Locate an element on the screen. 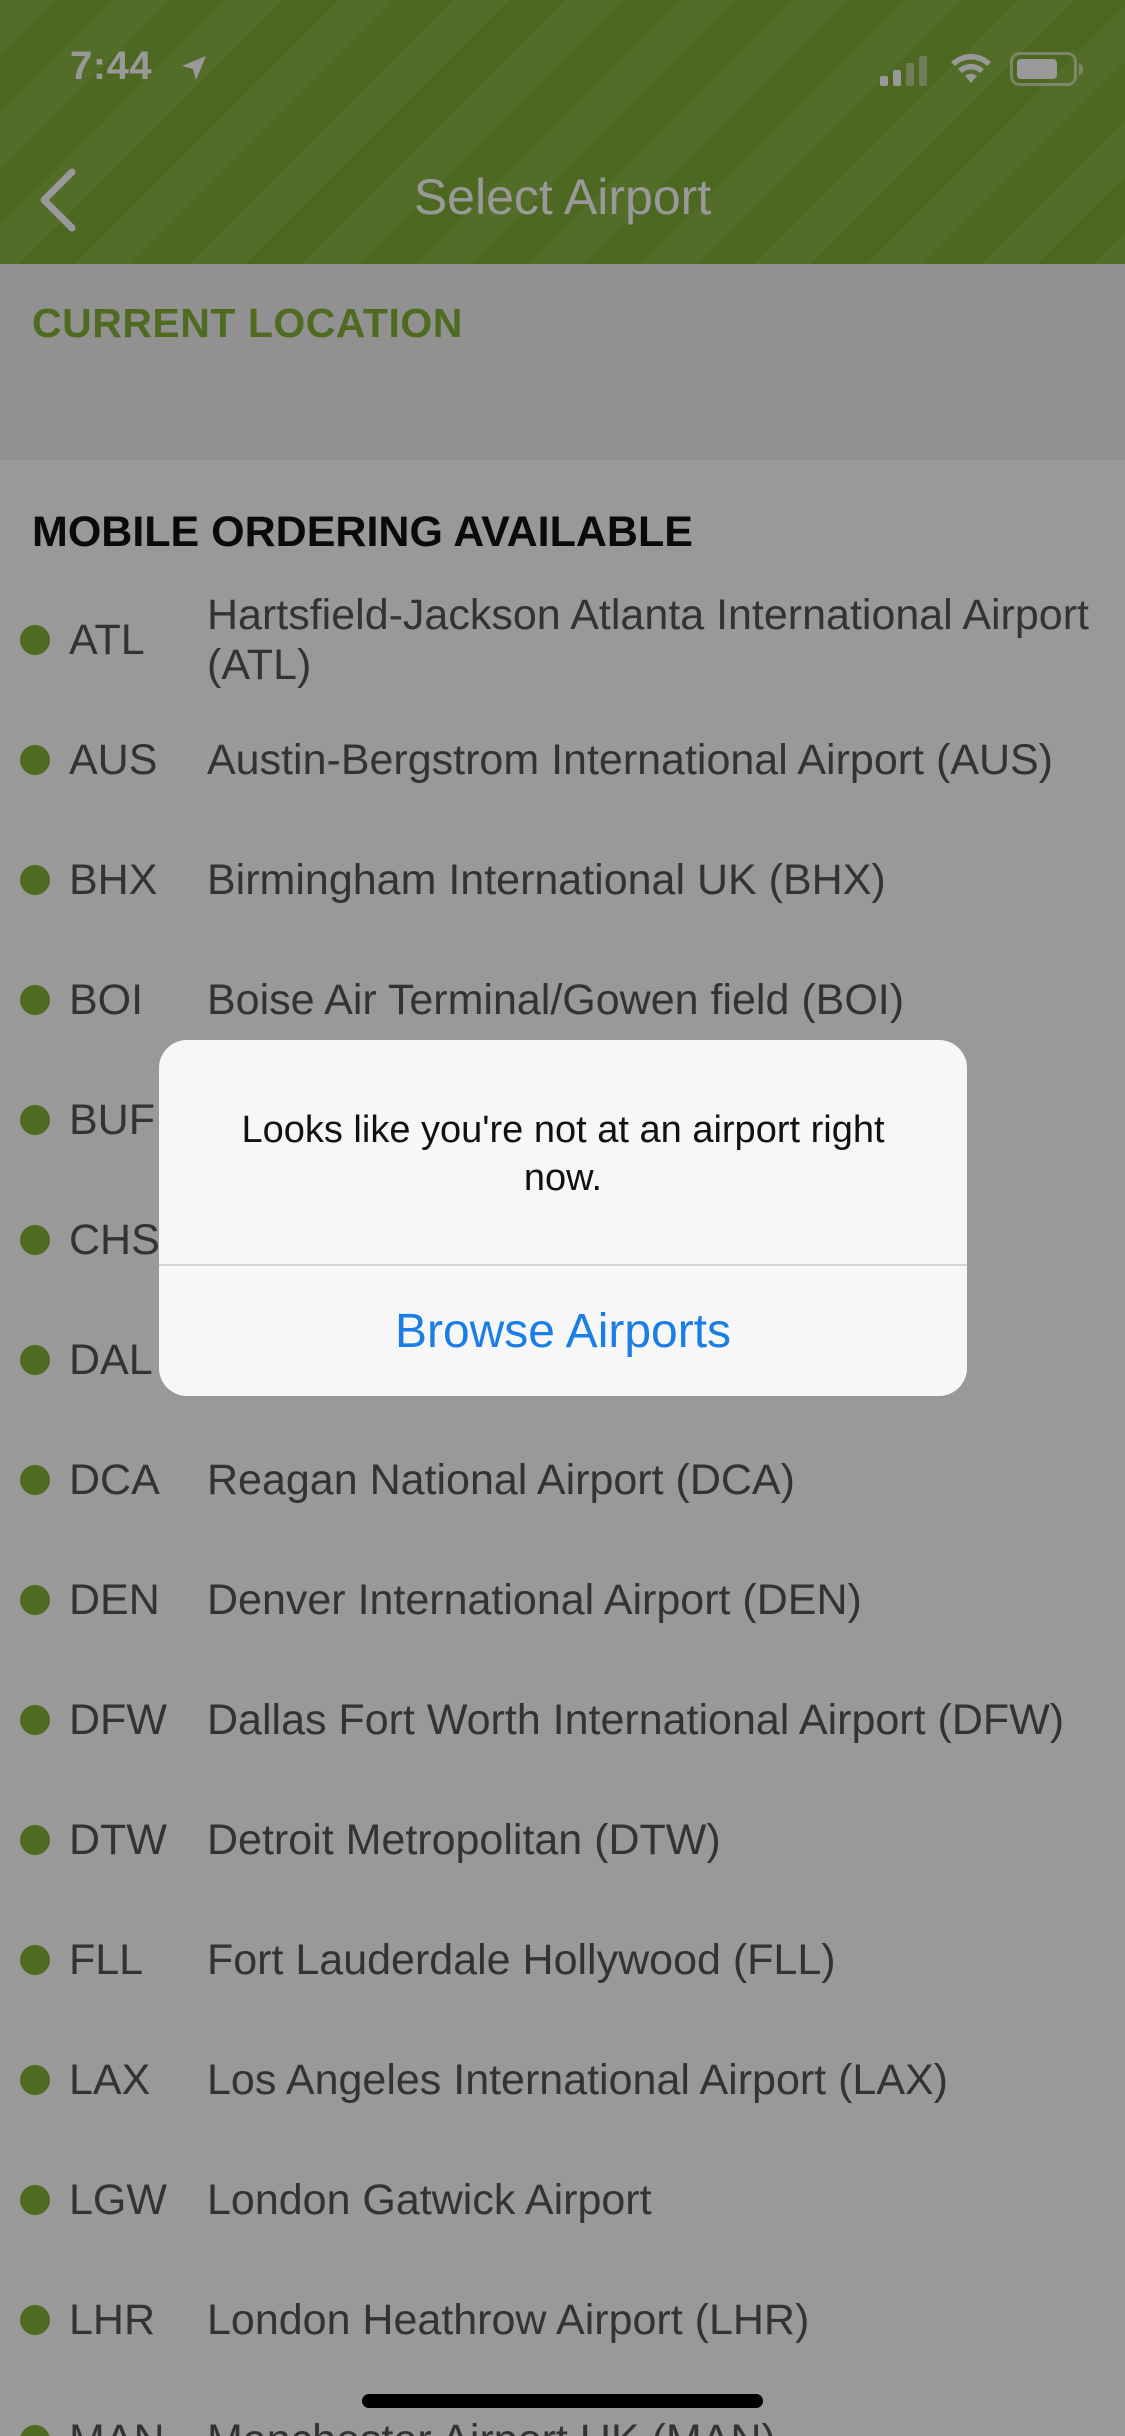  home-indicator is located at coordinates (562, 2401).